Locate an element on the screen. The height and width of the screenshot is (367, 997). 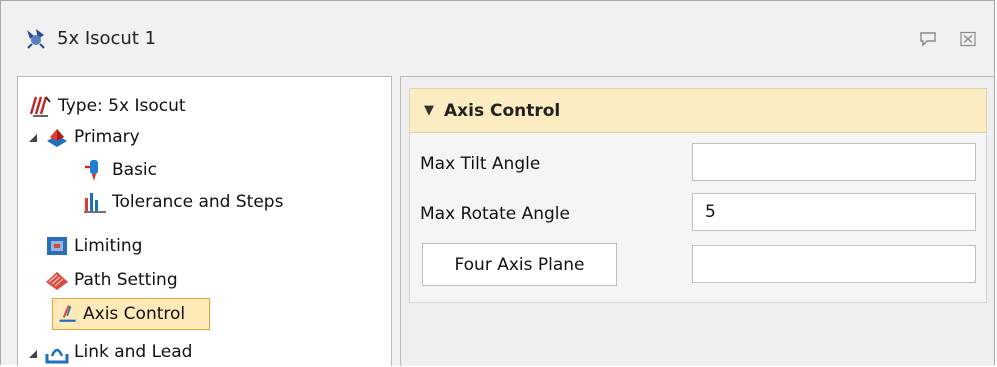
tree-item-label: Path Setting is located at coordinates (126, 280).